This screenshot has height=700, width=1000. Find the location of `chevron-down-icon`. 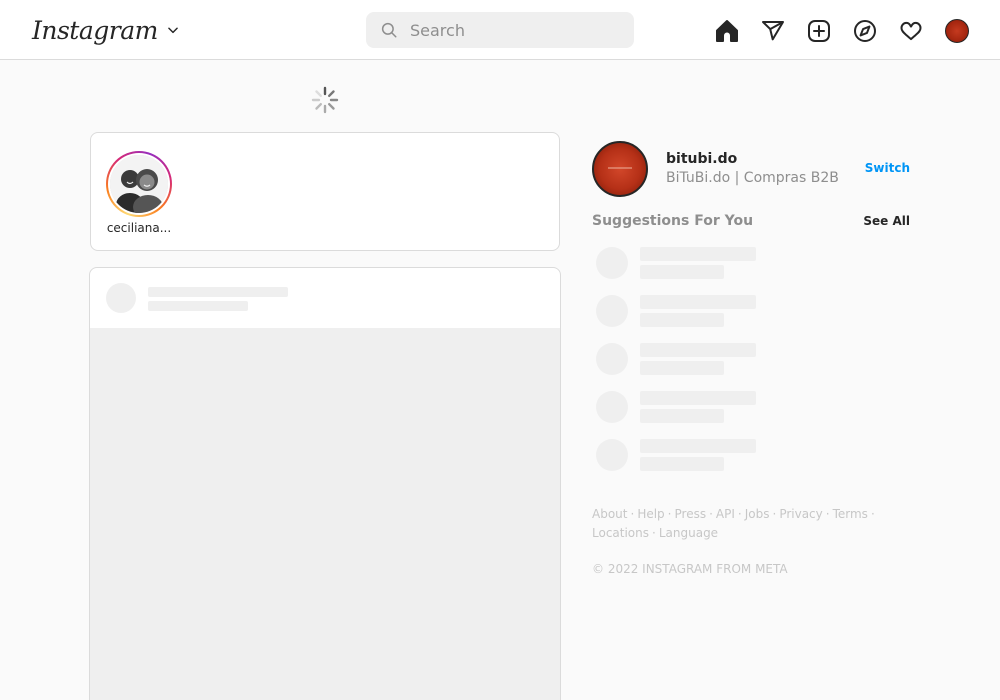

chevron-down-icon is located at coordinates (173, 30).